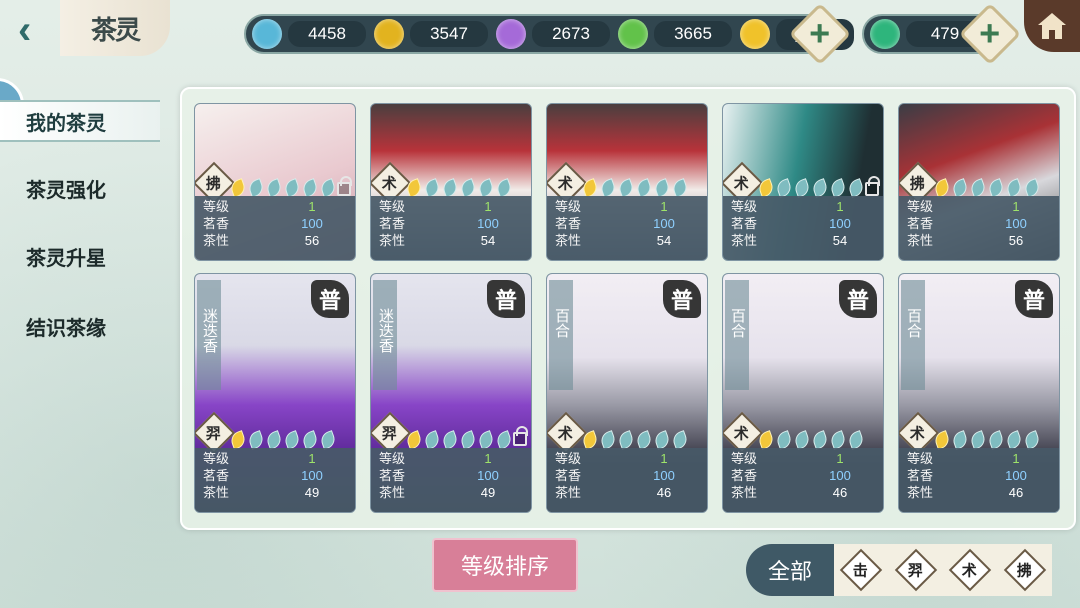 The width and height of the screenshot is (1080, 608). What do you see at coordinates (1024, 570) in the screenshot?
I see `filter-sweep-button: 拂` at bounding box center [1024, 570].